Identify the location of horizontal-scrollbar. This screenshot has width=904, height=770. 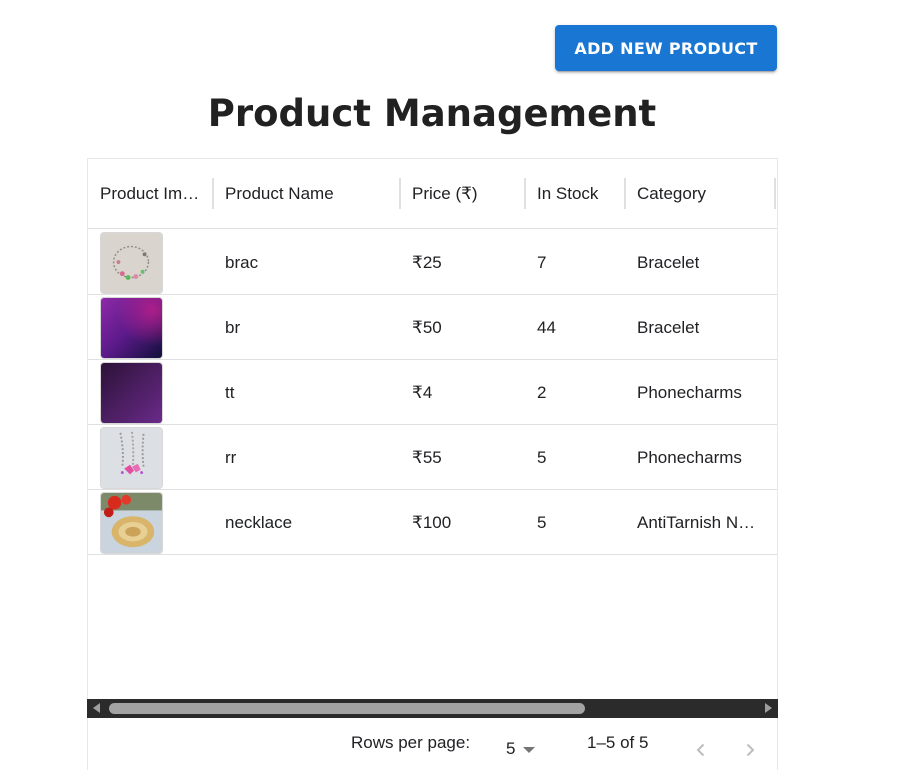
(432, 708).